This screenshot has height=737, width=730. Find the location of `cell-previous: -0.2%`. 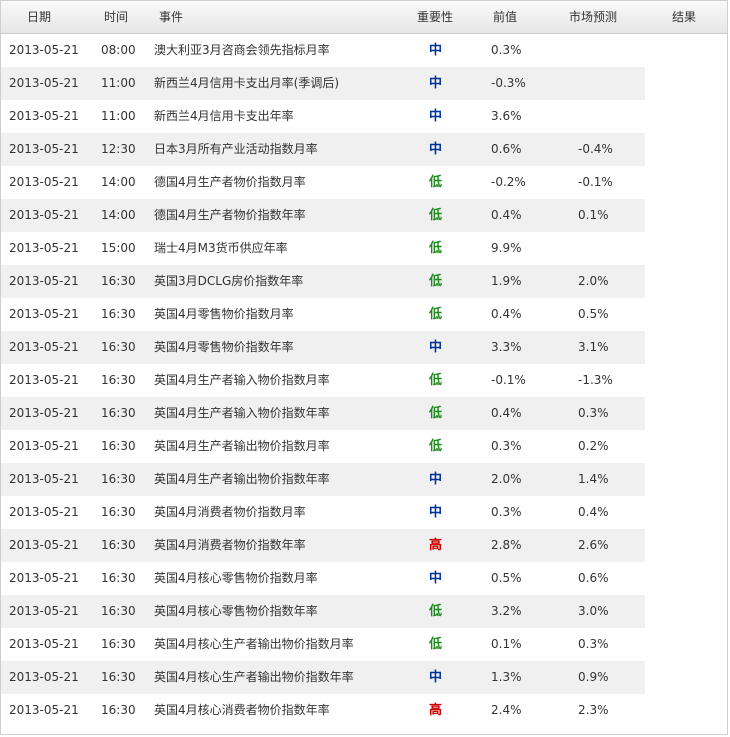

cell-previous: -0.2% is located at coordinates (508, 182).